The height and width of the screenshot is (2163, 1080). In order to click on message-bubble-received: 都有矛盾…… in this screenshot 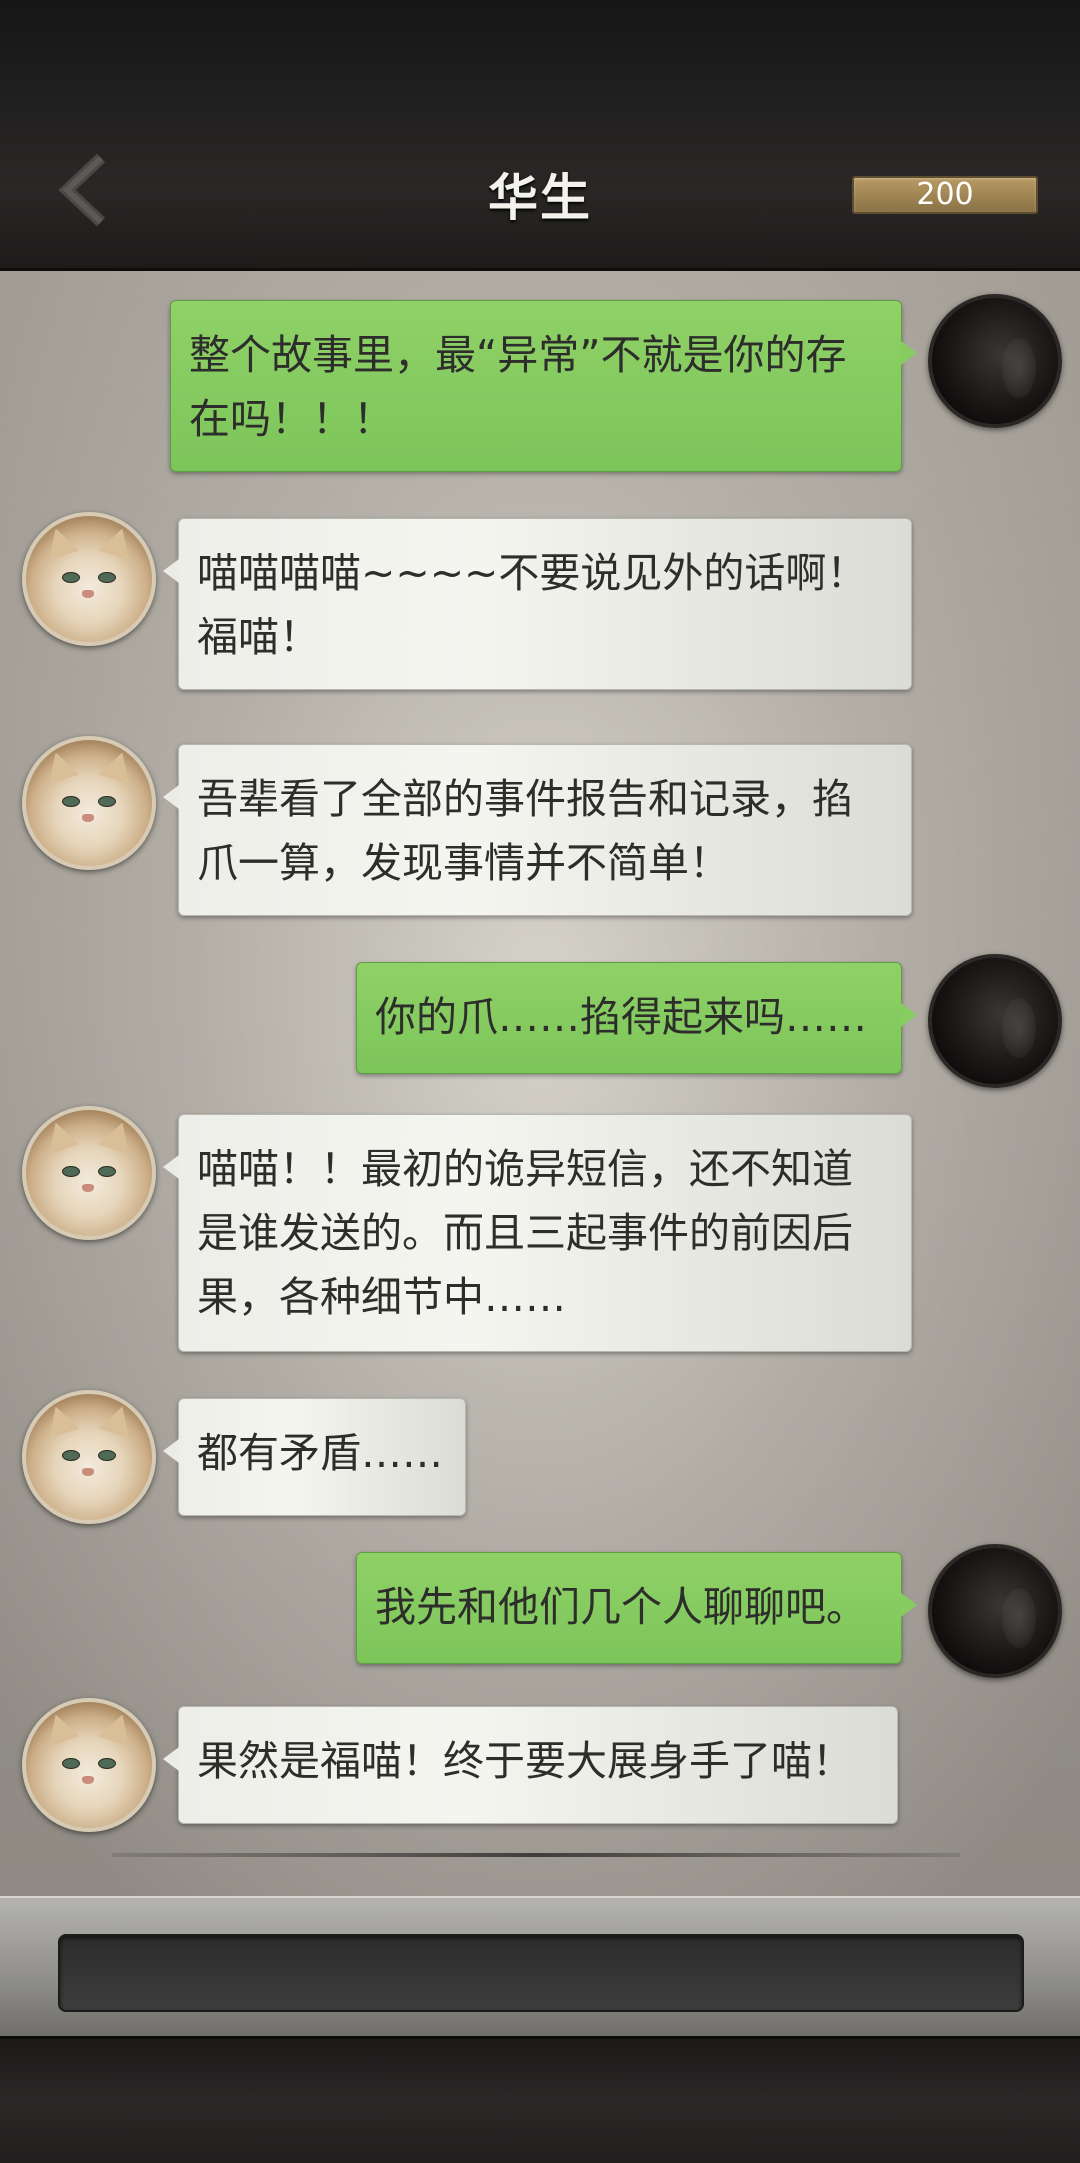, I will do `click(314, 1457)`.